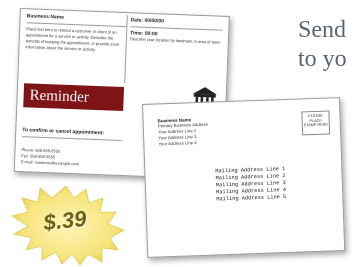 Image resolution: width=356 pixels, height=267 pixels. Describe the element at coordinates (147, 21) in the screenshot. I see `date-label: Date: 00/00/00` at that location.